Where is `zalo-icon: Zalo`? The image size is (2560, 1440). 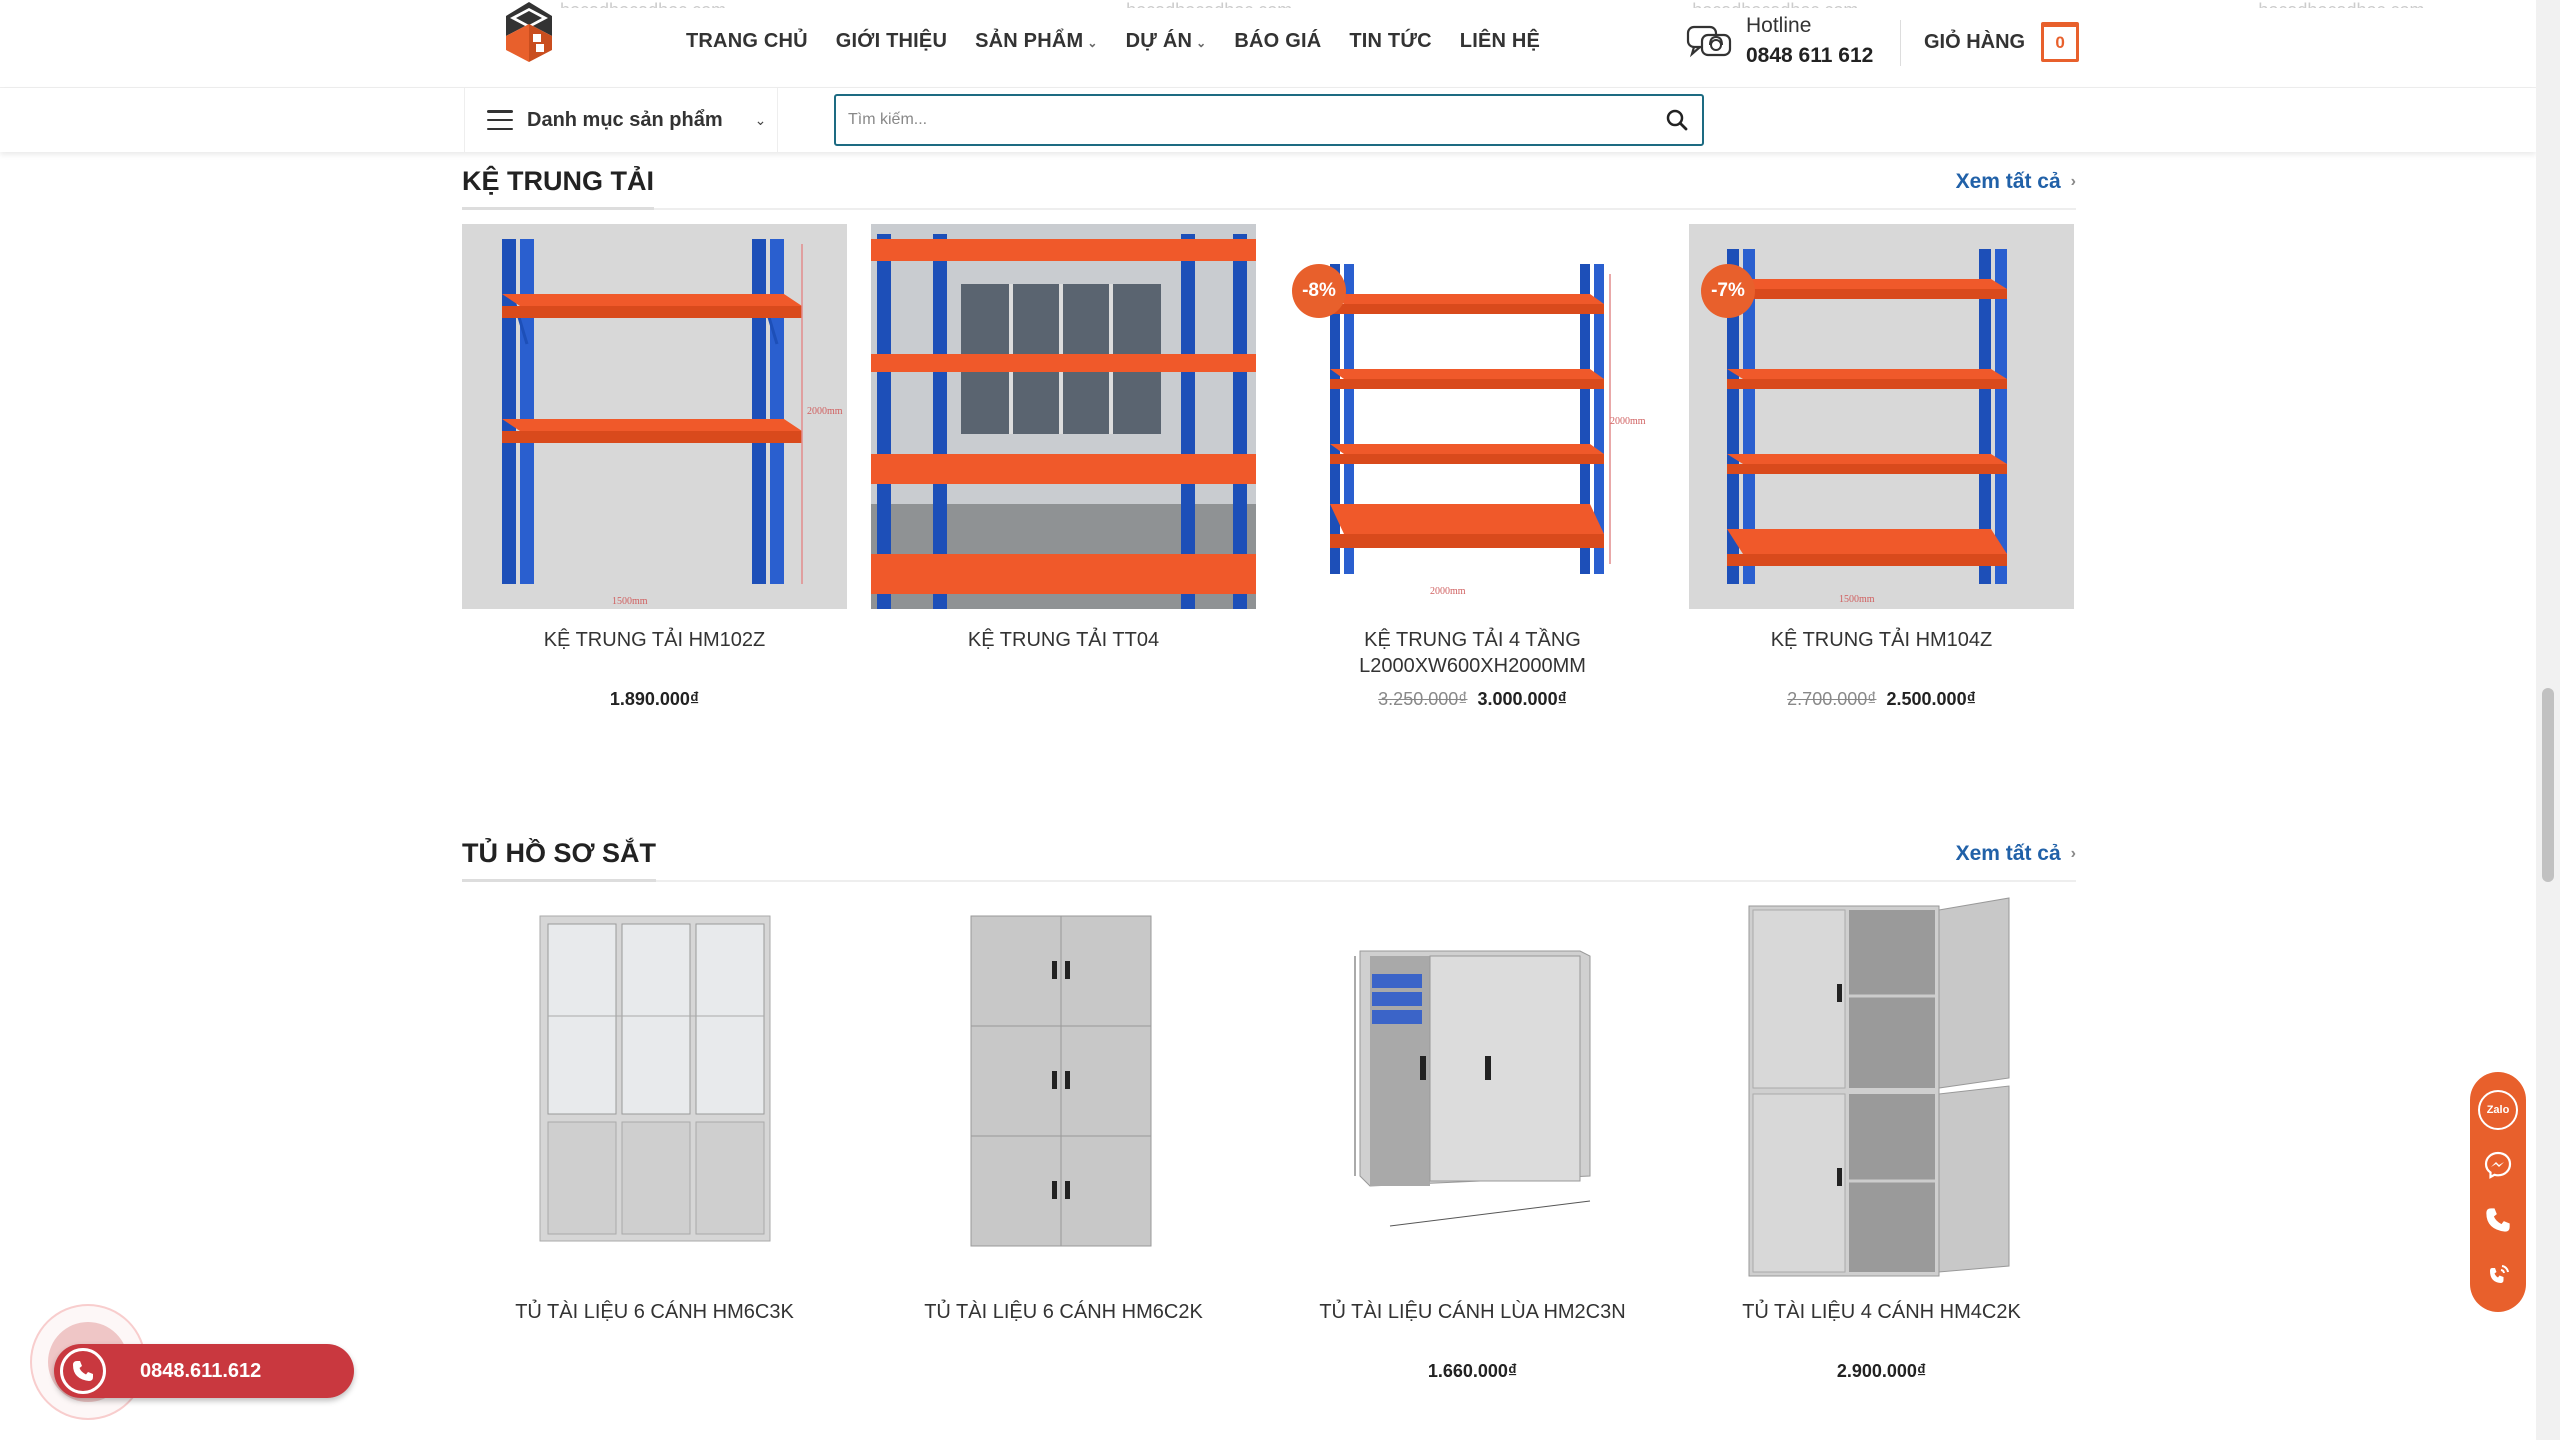
zalo-icon: Zalo is located at coordinates (2498, 1109).